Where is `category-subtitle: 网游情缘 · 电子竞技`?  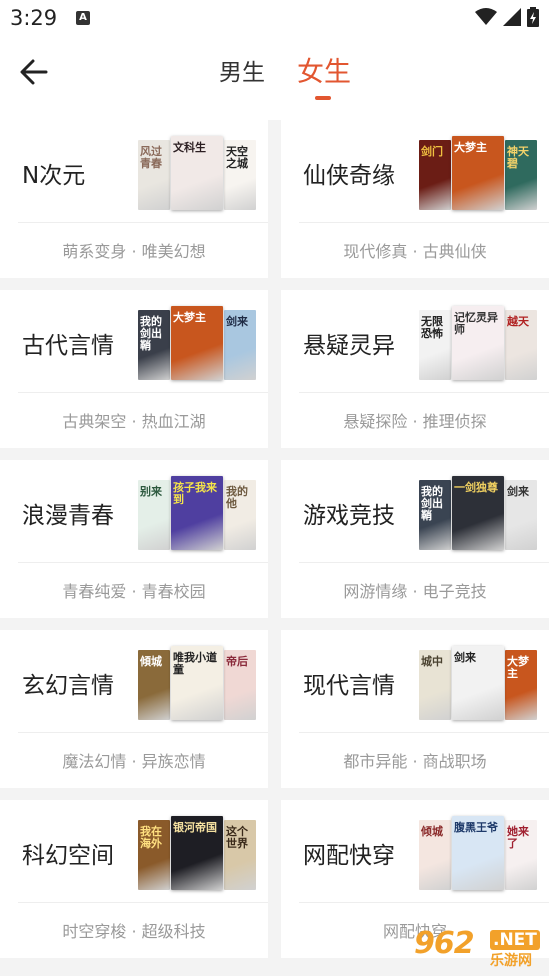
category-subtitle: 网游情缘 · 电子竞技 is located at coordinates (415, 591).